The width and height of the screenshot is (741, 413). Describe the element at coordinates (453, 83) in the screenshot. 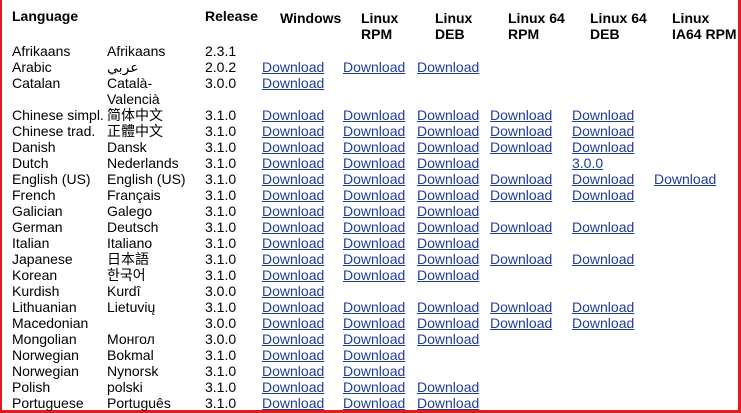

I see `linux-deb-download` at that location.